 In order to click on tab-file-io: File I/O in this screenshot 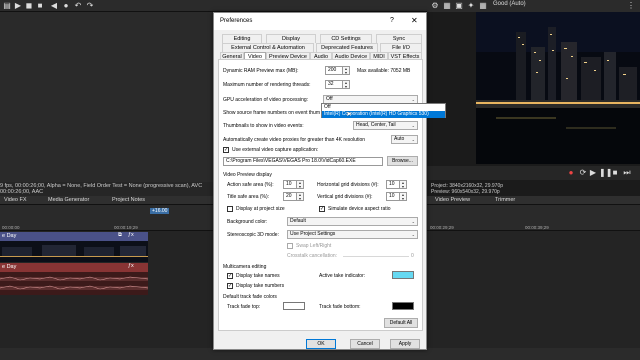, I will do `click(401, 47)`.